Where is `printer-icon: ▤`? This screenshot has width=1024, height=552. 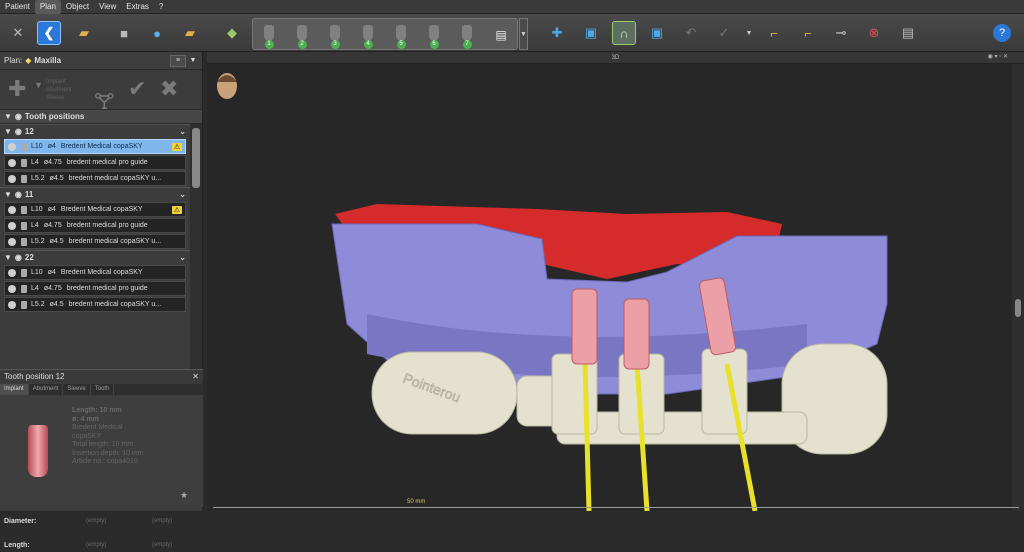 printer-icon: ▤ is located at coordinates (501, 35).